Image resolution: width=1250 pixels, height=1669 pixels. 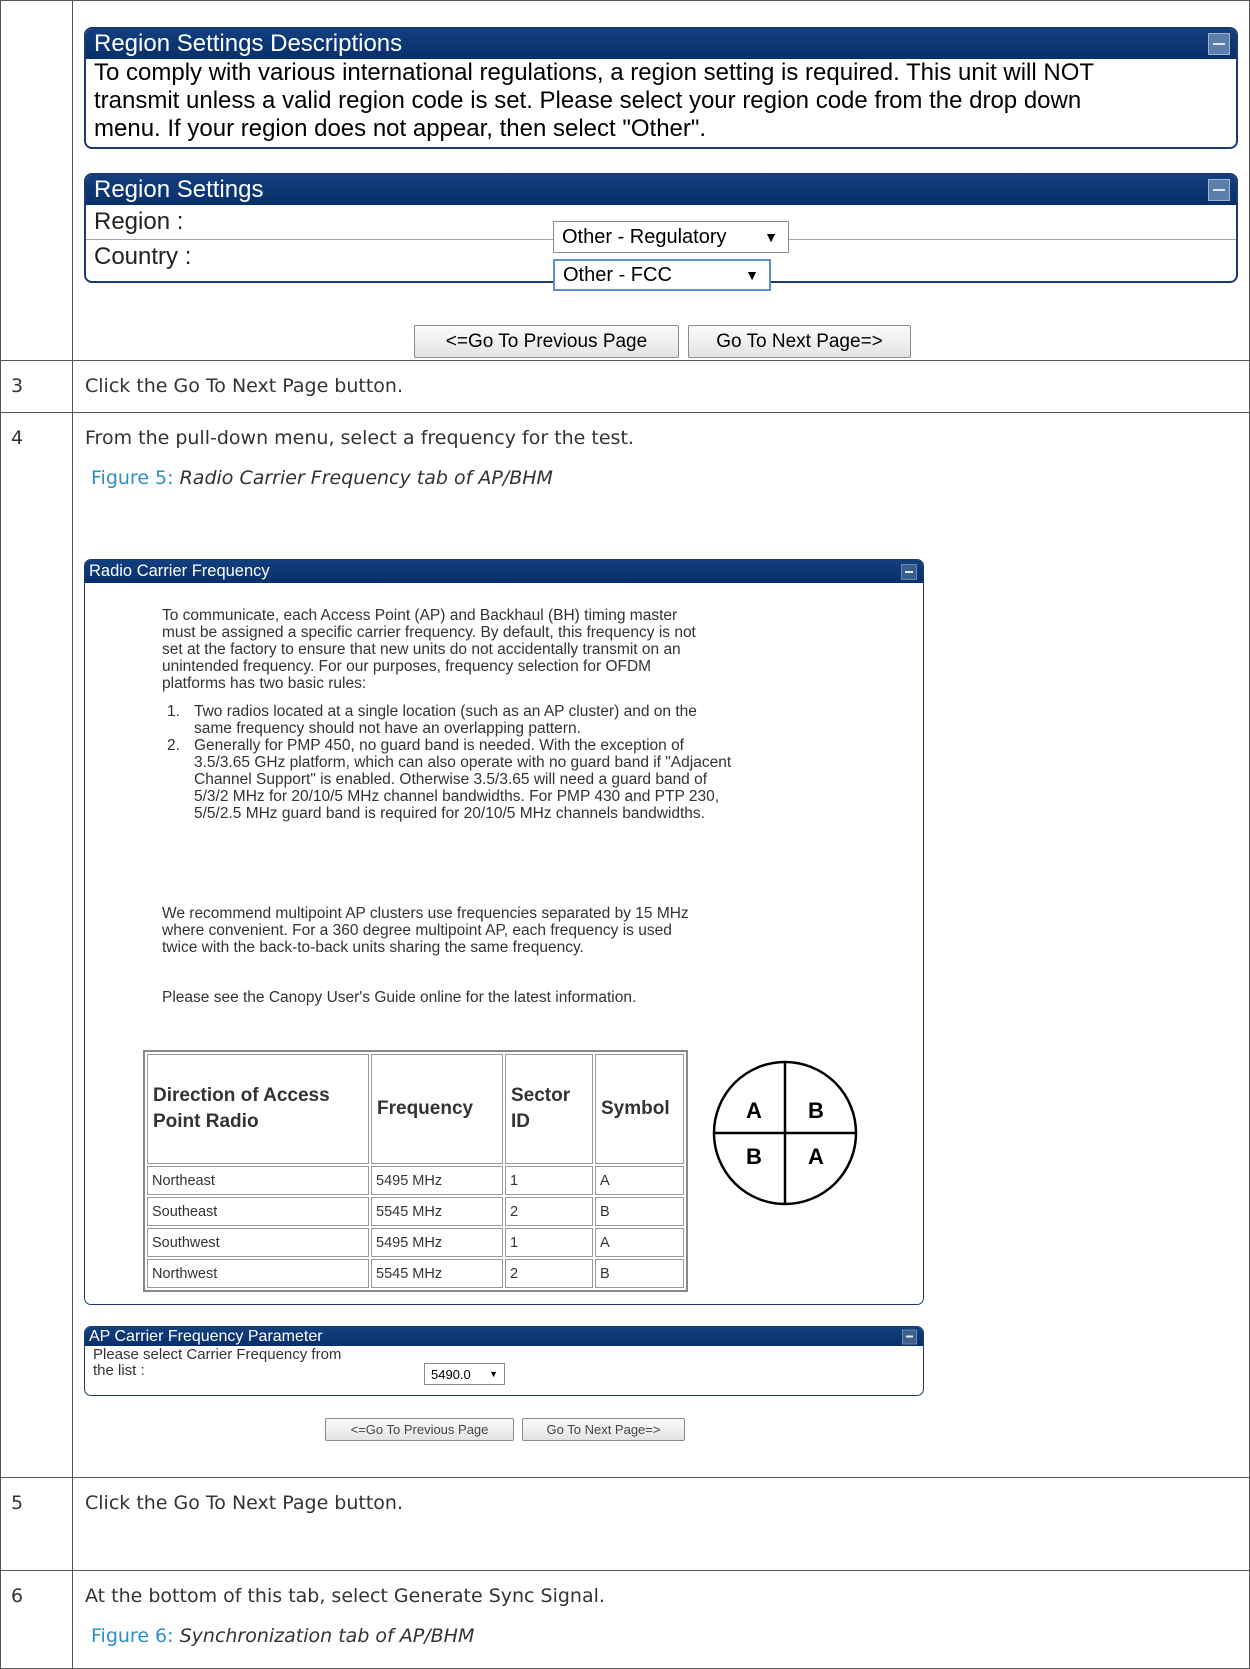 What do you see at coordinates (119, 1370) in the screenshot?
I see `label-line: the list :` at bounding box center [119, 1370].